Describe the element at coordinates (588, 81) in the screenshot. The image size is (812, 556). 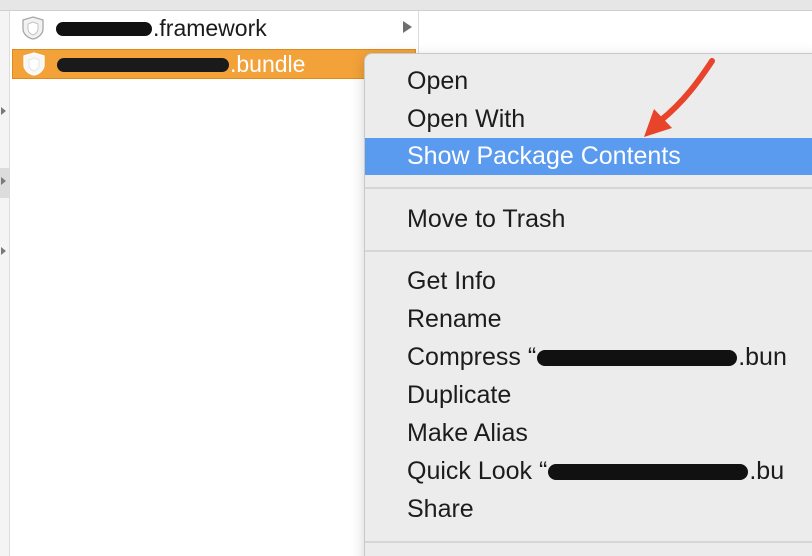
I see `menu-item-open: Open` at that location.